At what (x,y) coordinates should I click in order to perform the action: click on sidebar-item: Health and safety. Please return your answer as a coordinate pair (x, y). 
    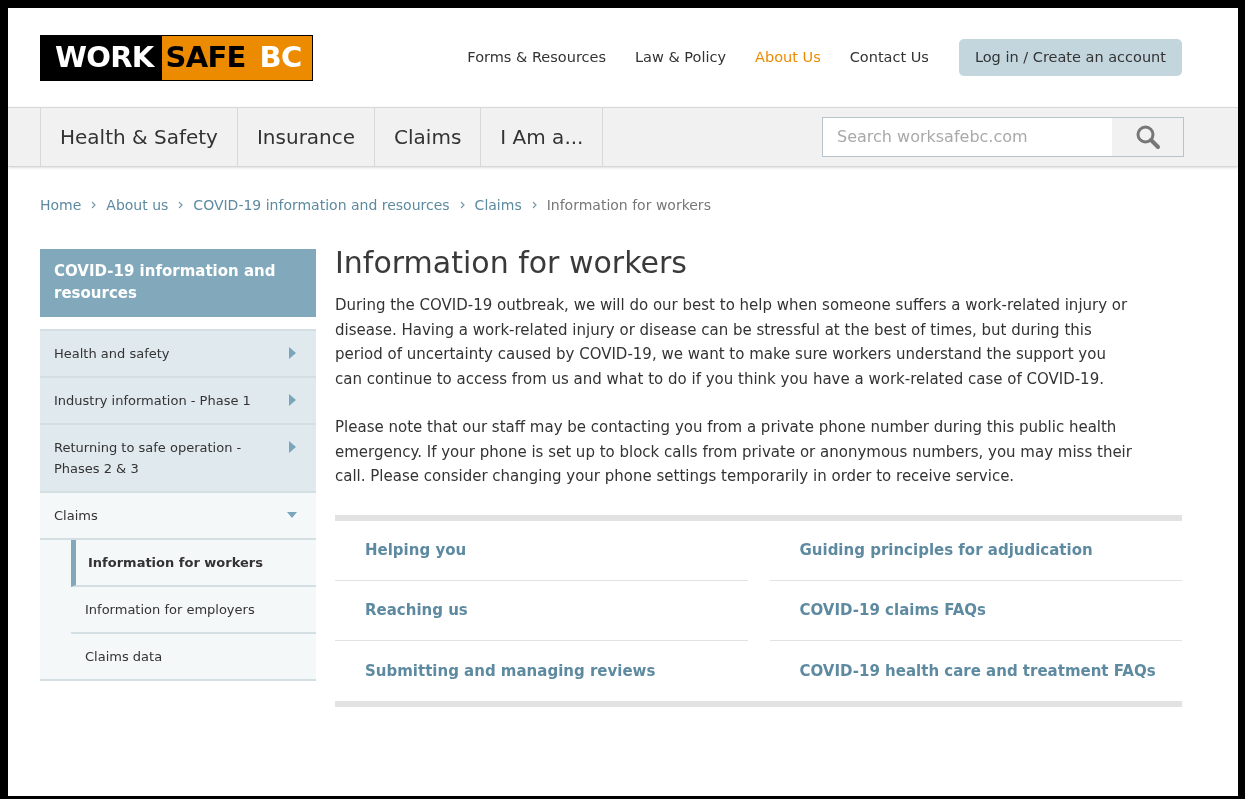
    Looking at the image, I should click on (178, 354).